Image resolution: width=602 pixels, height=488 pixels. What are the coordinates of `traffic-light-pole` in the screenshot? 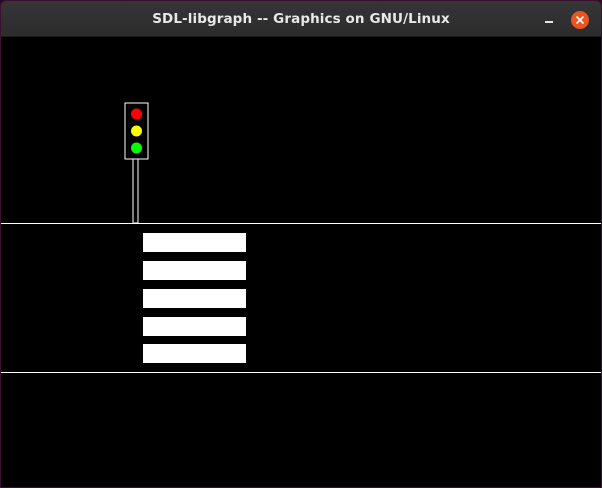 It's located at (135, 191).